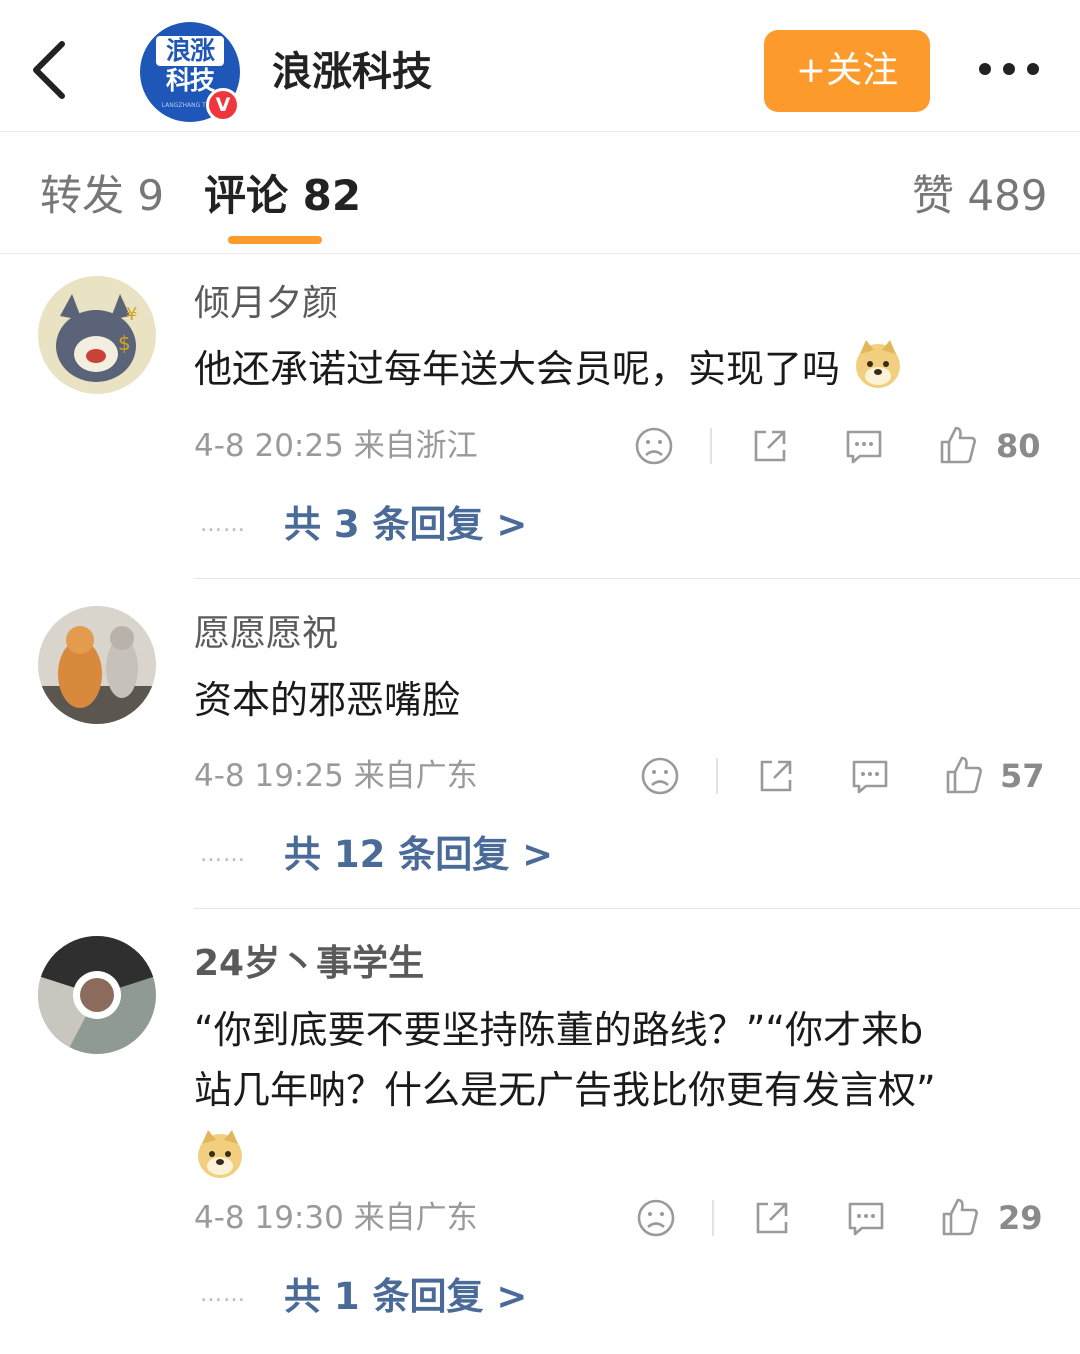 This screenshot has width=1080, height=1354. I want to click on comment-time: 4-8 20:25, so click(269, 446).